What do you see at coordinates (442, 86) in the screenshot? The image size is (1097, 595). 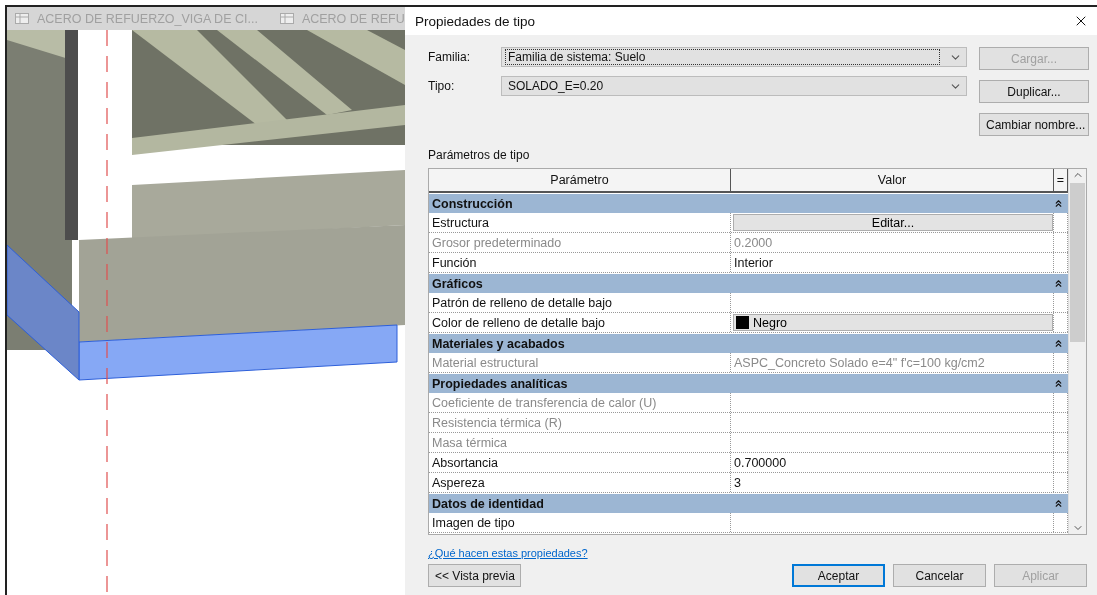 I see `field-label: Tipo:` at bounding box center [442, 86].